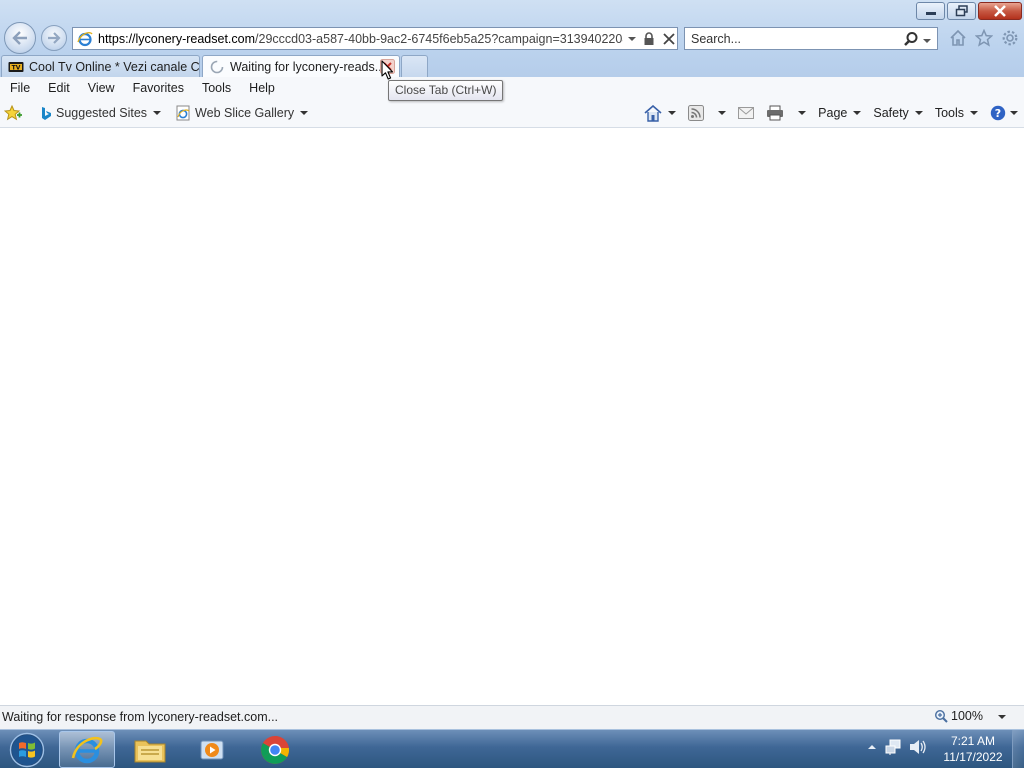  I want to click on tv-favicon: TV, so click(16, 66).